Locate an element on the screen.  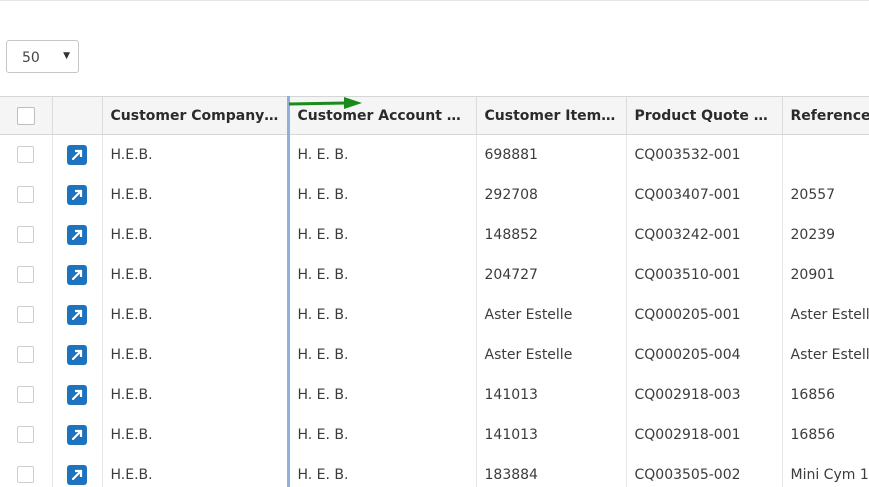
table-row: H.E.B. H. E. B. 141013 CQ002918-003 16856 is located at coordinates (434, 394).